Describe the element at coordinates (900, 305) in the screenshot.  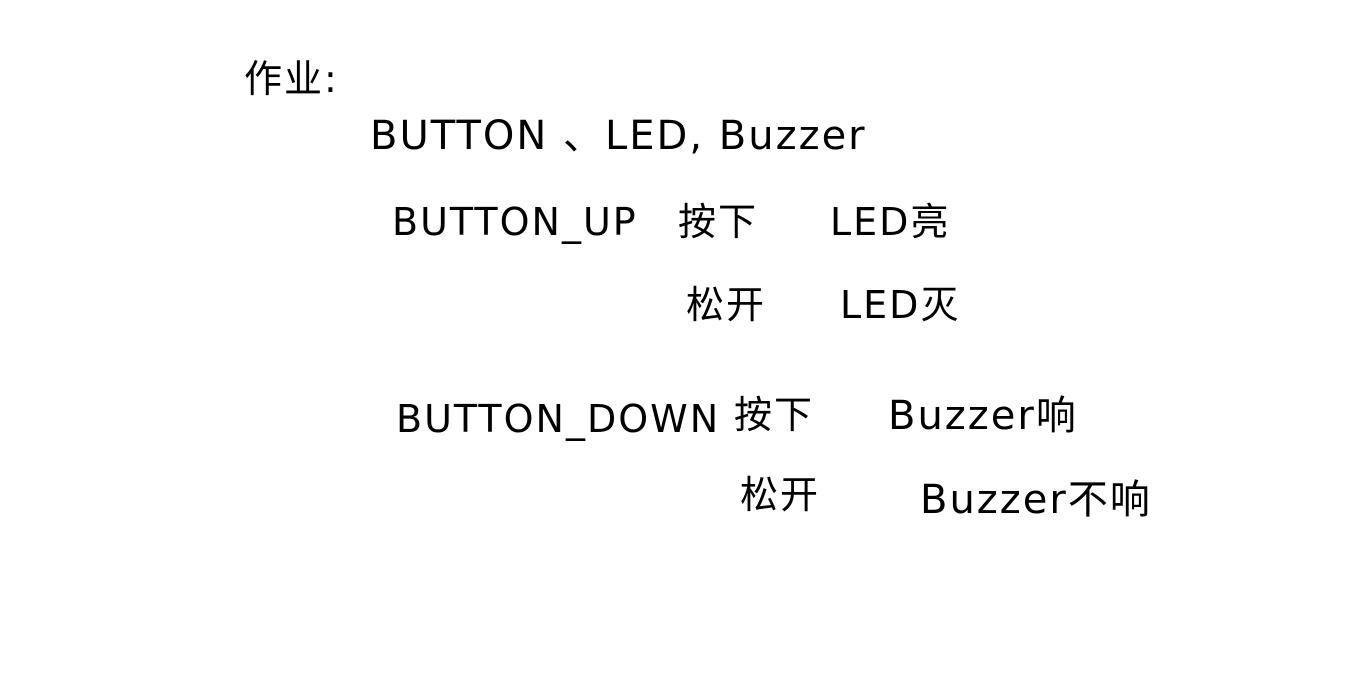
I see `button-up-release-result: LED灭` at that location.